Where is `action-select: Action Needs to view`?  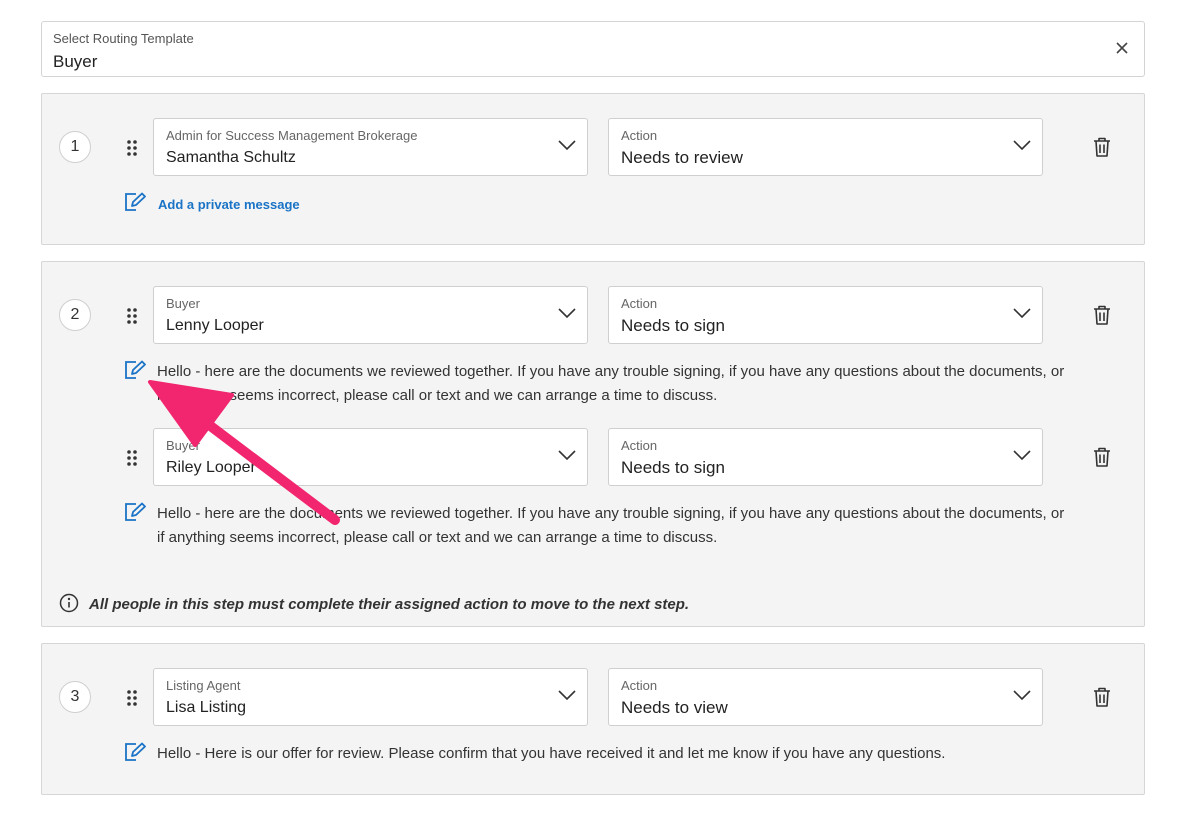
action-select: Action Needs to view is located at coordinates (825, 697).